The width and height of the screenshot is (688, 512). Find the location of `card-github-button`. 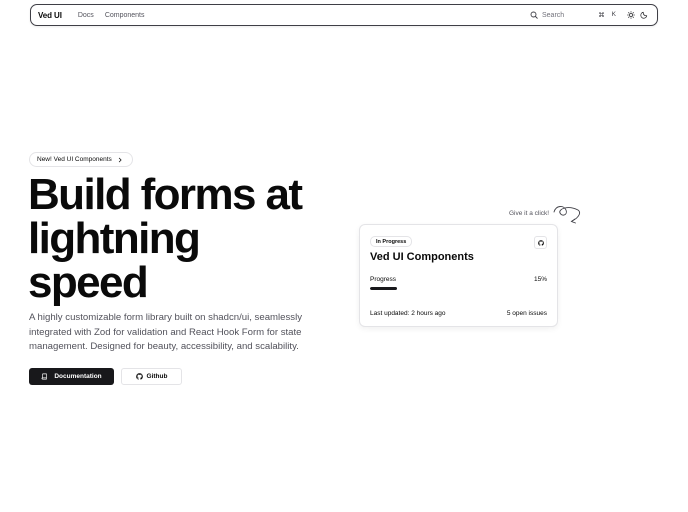

card-github-button is located at coordinates (540, 242).